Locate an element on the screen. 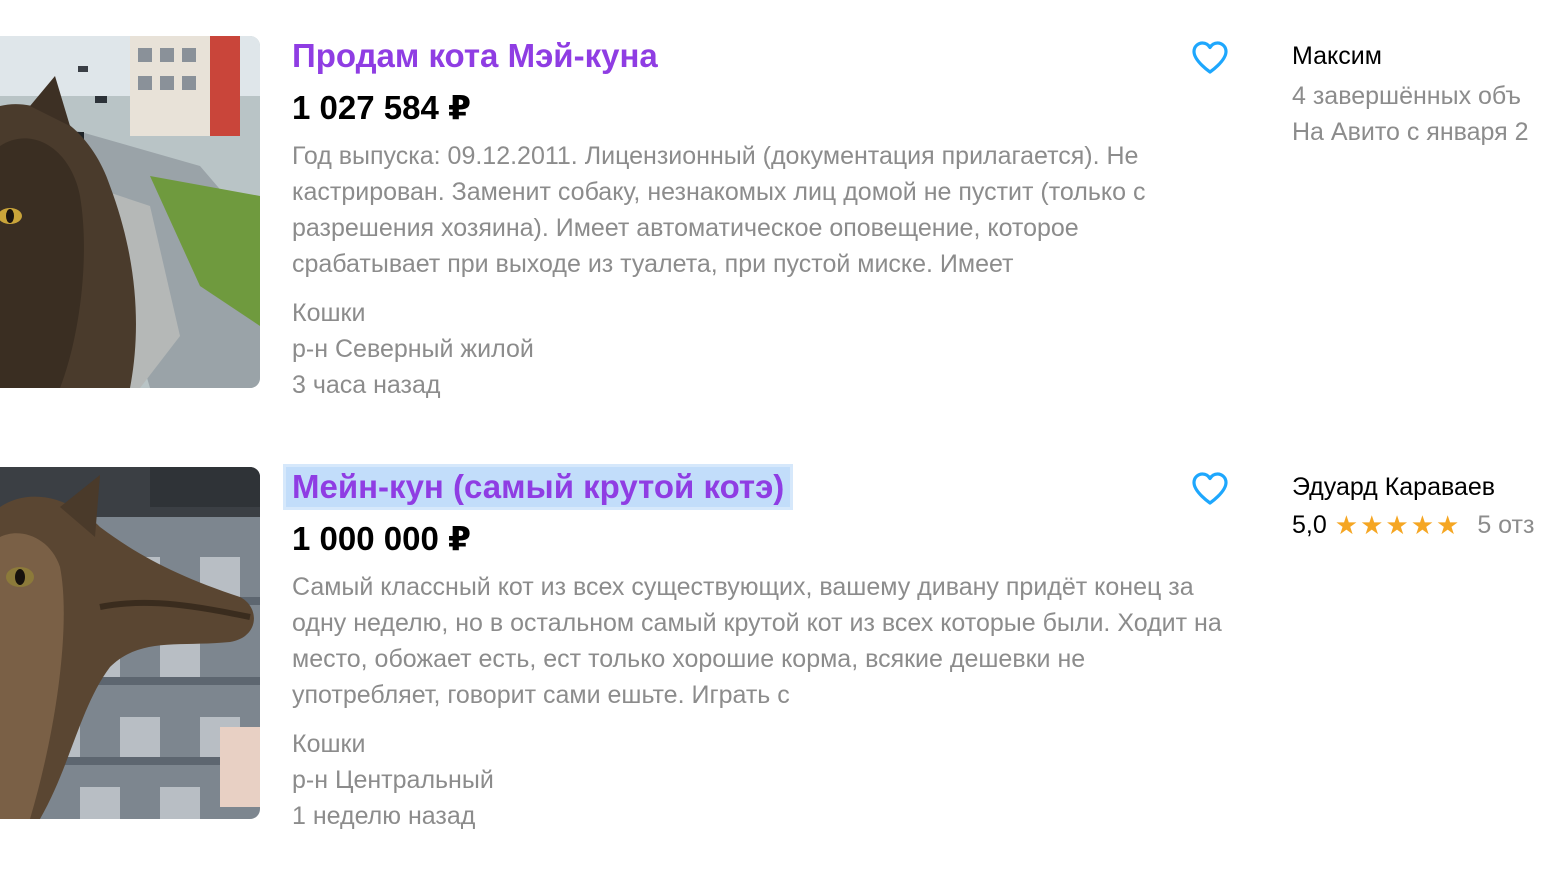 This screenshot has width=1547, height=870. seller-deals: 4 завершённых объ is located at coordinates (1407, 96).